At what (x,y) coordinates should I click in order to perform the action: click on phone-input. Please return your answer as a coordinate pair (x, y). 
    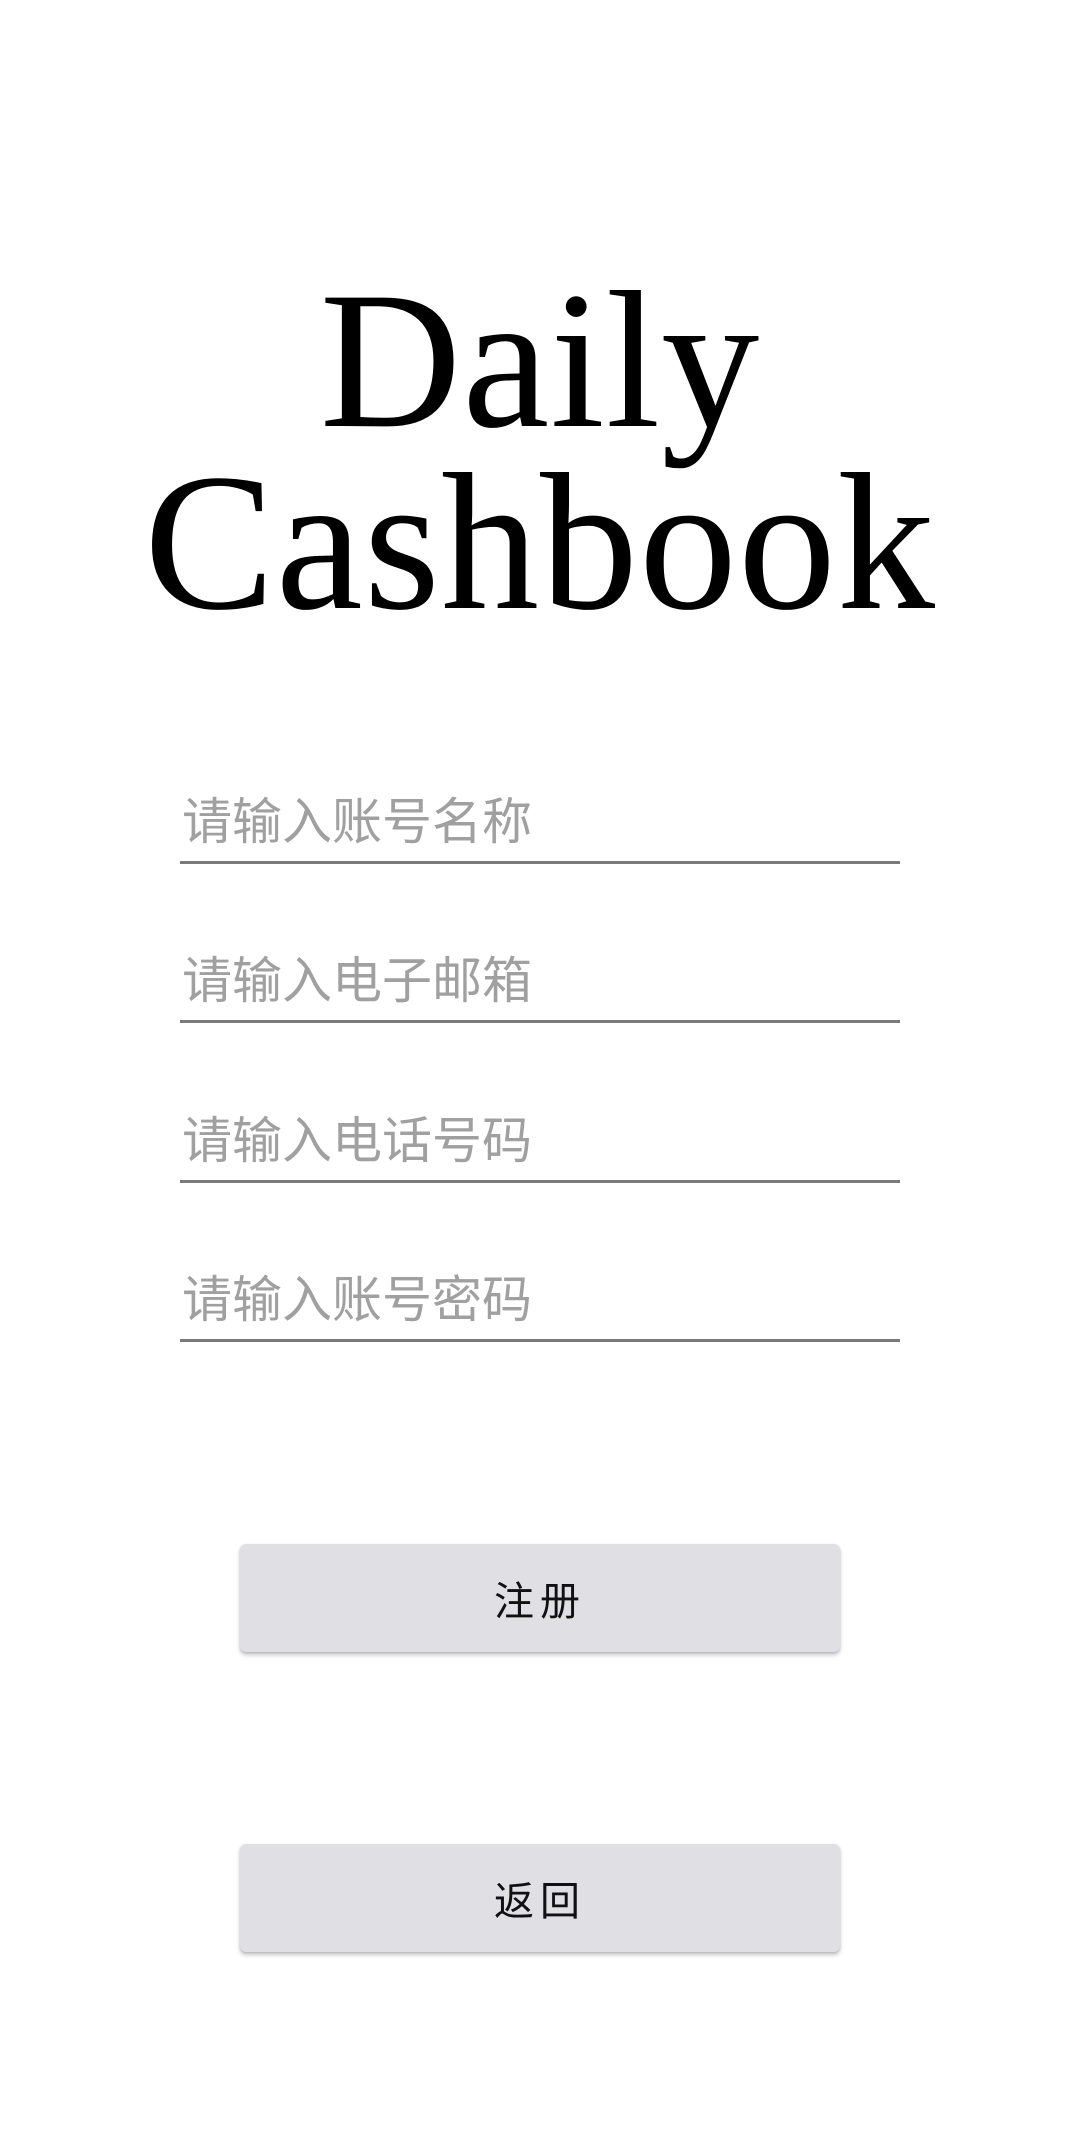
    Looking at the image, I should click on (540, 1141).